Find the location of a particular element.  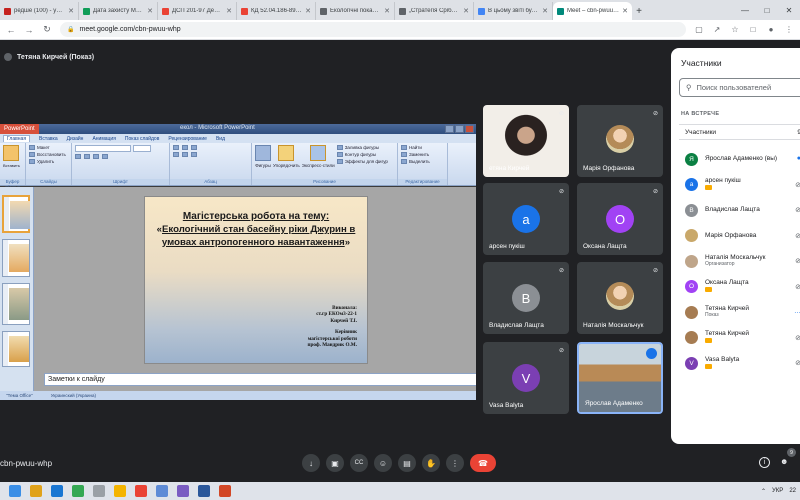

forward-icon: → is located at coordinates (29, 30).